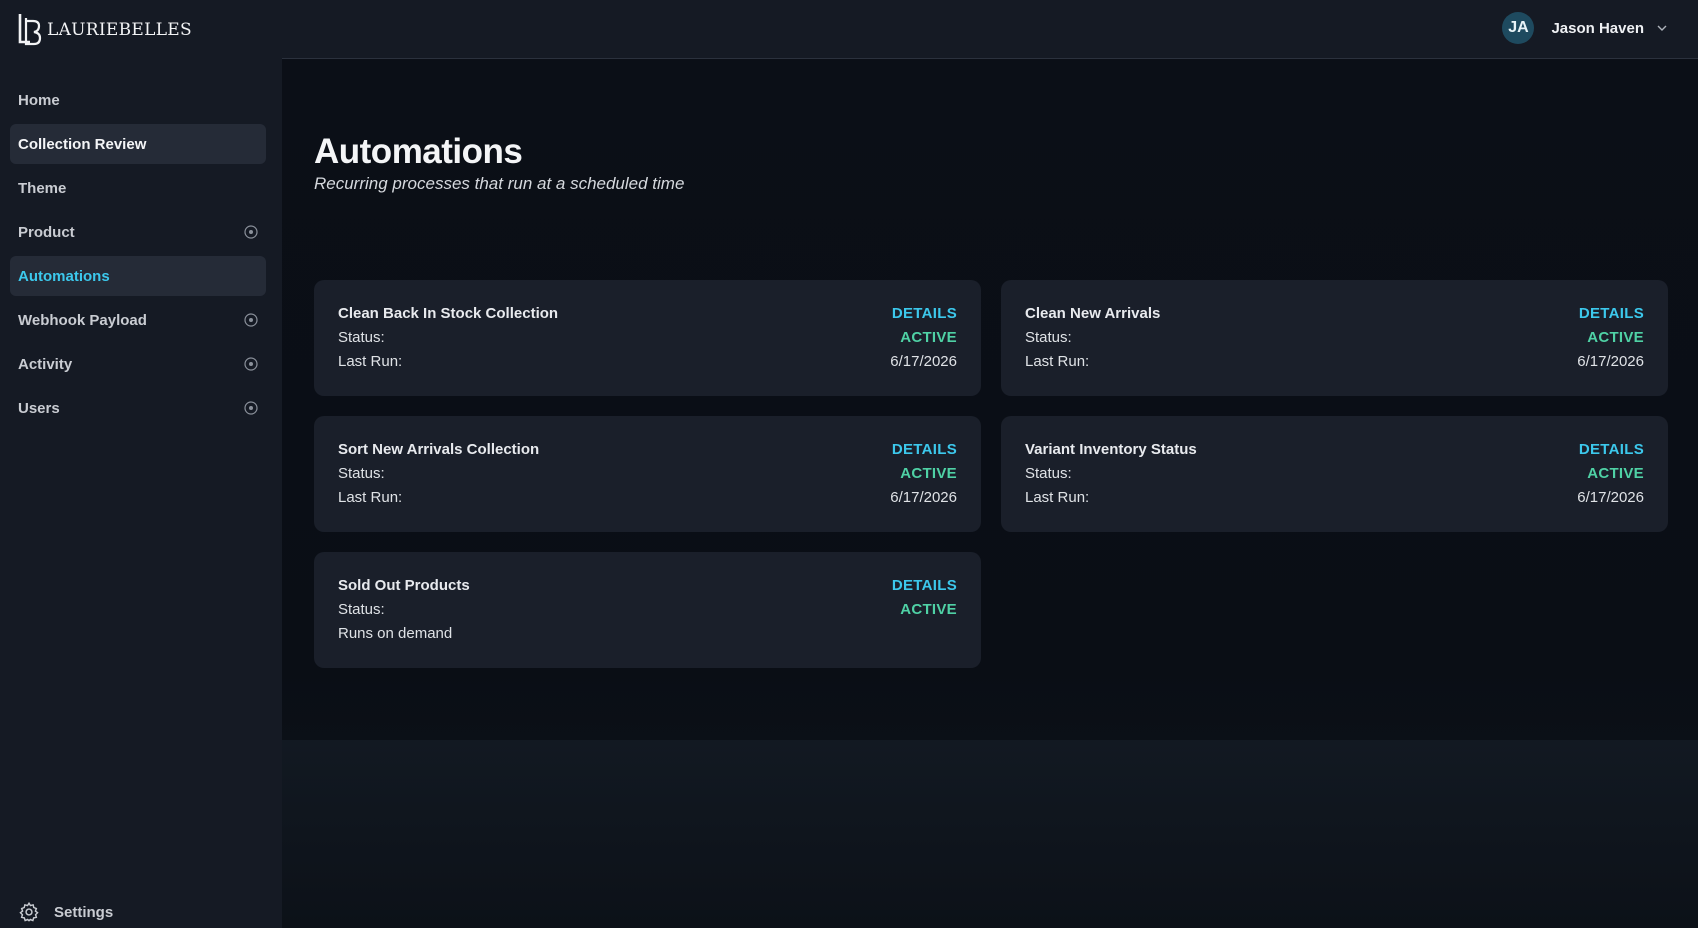  What do you see at coordinates (418, 151) in the screenshot?
I see `page-title: Automations` at bounding box center [418, 151].